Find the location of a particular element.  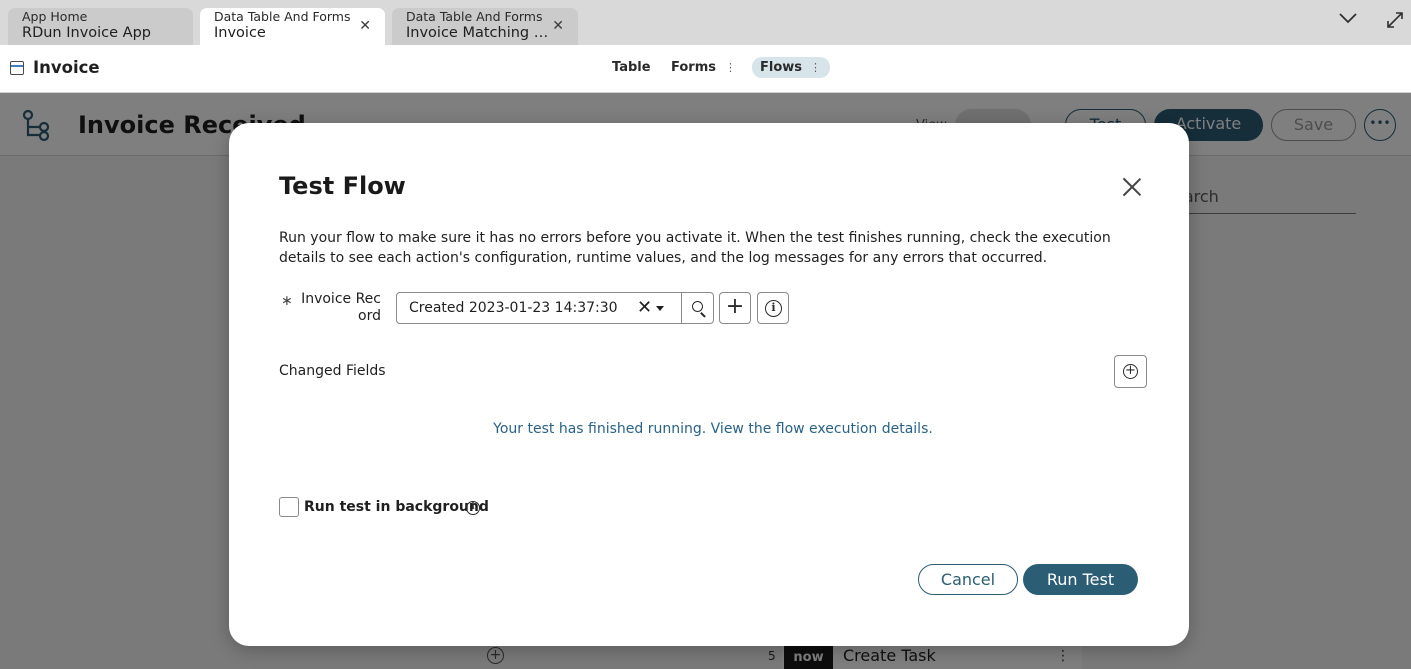

tab-group-label: App Home is located at coordinates (55, 16).